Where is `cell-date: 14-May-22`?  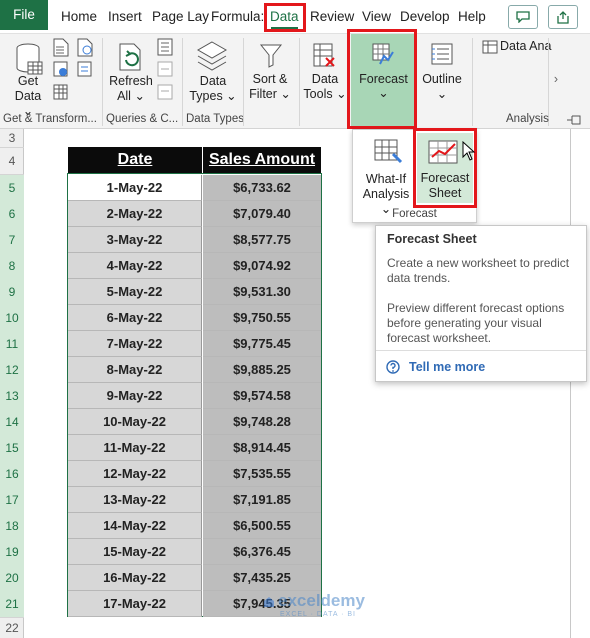 cell-date: 14-May-22 is located at coordinates (135, 526).